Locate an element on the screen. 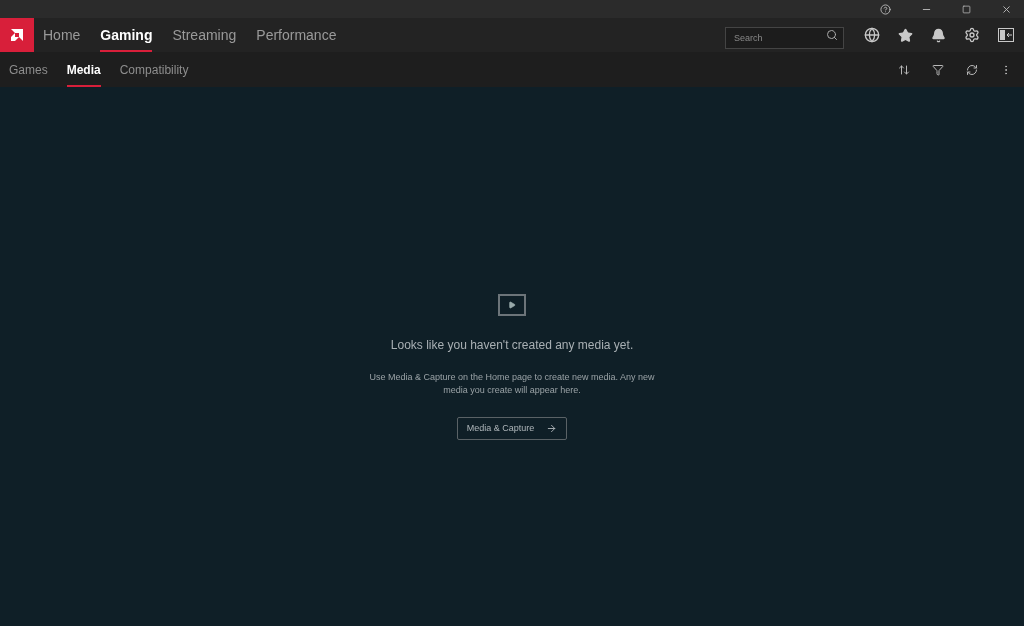 This screenshot has width=1024, height=626. refresh-icon is located at coordinates (972, 69).